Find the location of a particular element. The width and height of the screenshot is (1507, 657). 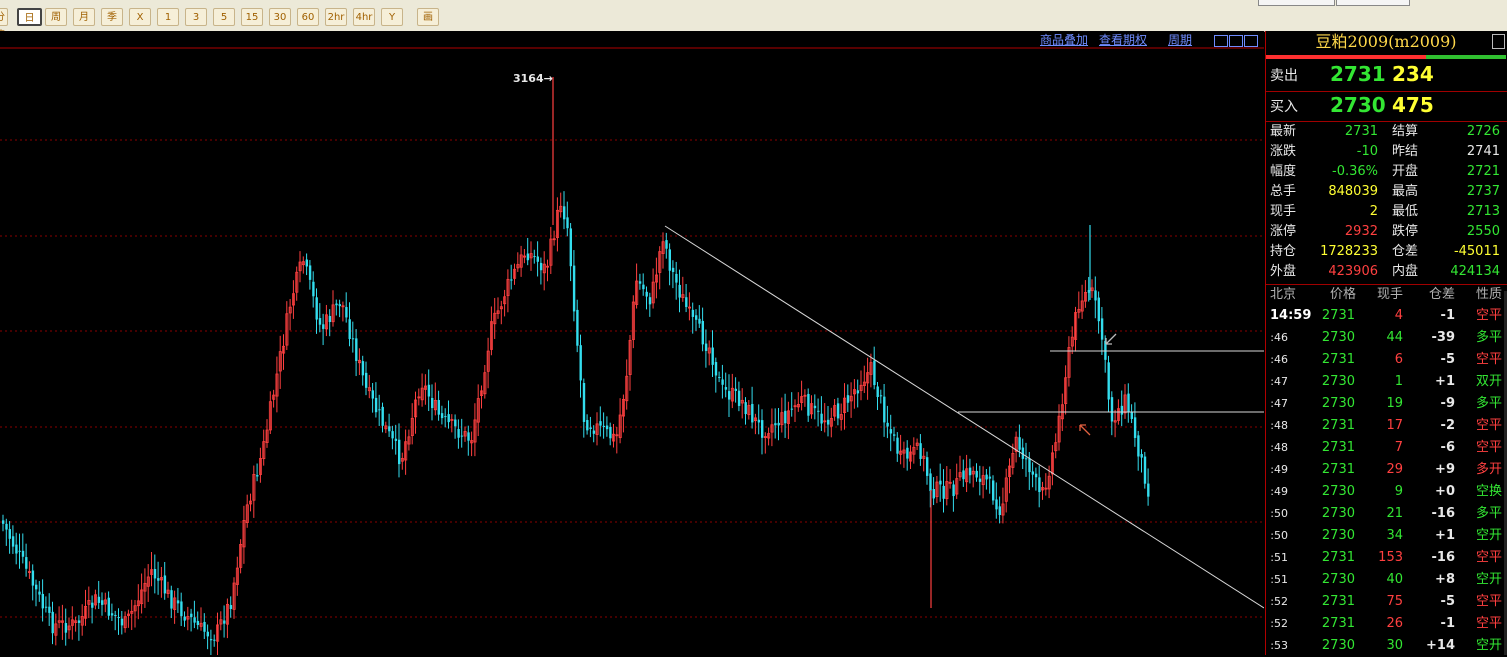

tick-oi: -5 is located at coordinates (1447, 601).